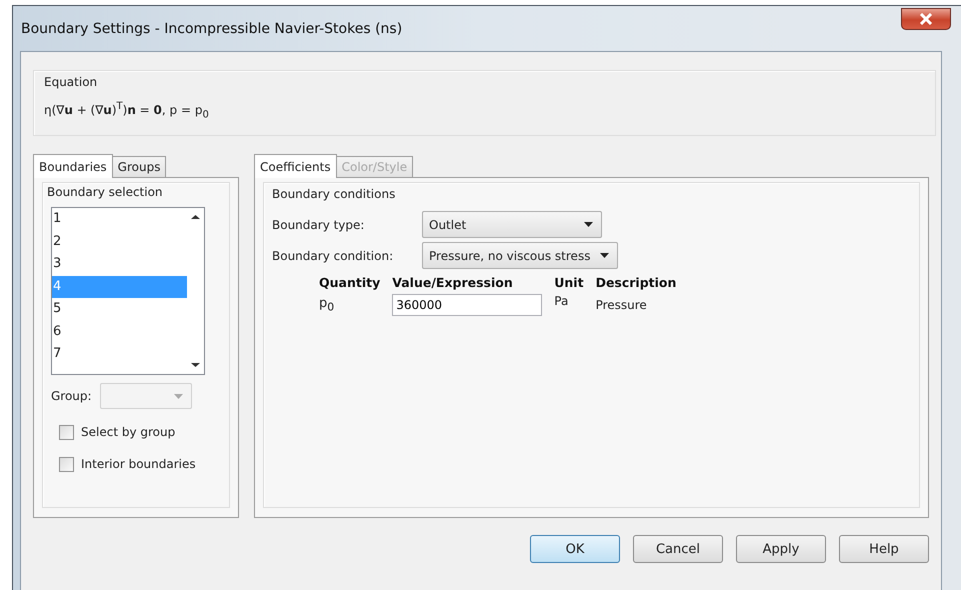  What do you see at coordinates (319, 225) in the screenshot?
I see `field-label: Boundary type:` at bounding box center [319, 225].